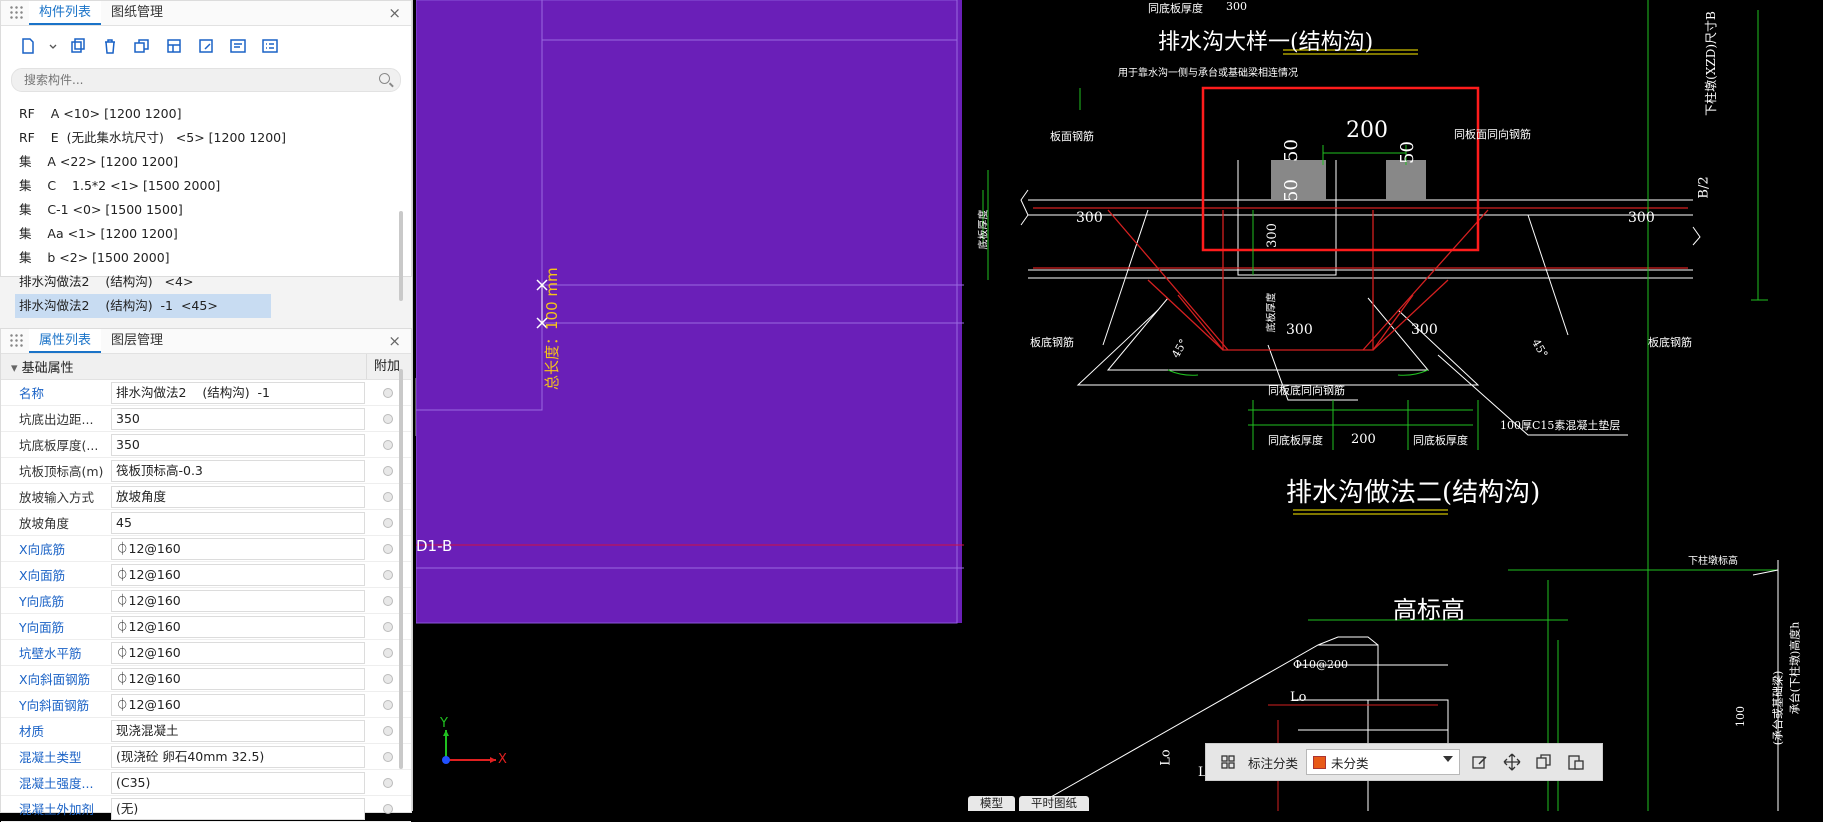 The image size is (1823, 822). What do you see at coordinates (238, 46) in the screenshot?
I see `properties-button` at bounding box center [238, 46].